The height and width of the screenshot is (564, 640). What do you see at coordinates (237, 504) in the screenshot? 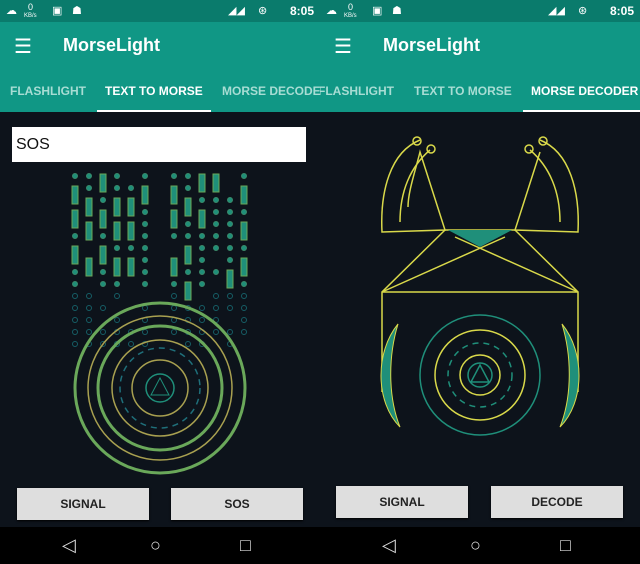
I see `sos-button: SOS` at bounding box center [237, 504].